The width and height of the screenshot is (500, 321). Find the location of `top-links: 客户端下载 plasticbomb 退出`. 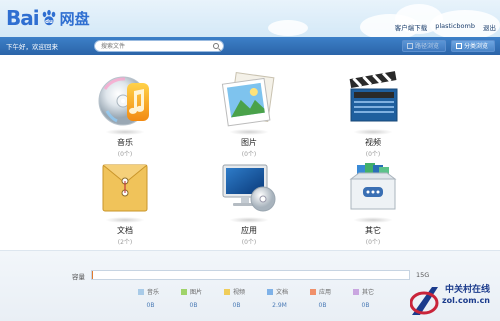

top-links: 客户端下载 plasticbomb 退出 is located at coordinates (445, 27).